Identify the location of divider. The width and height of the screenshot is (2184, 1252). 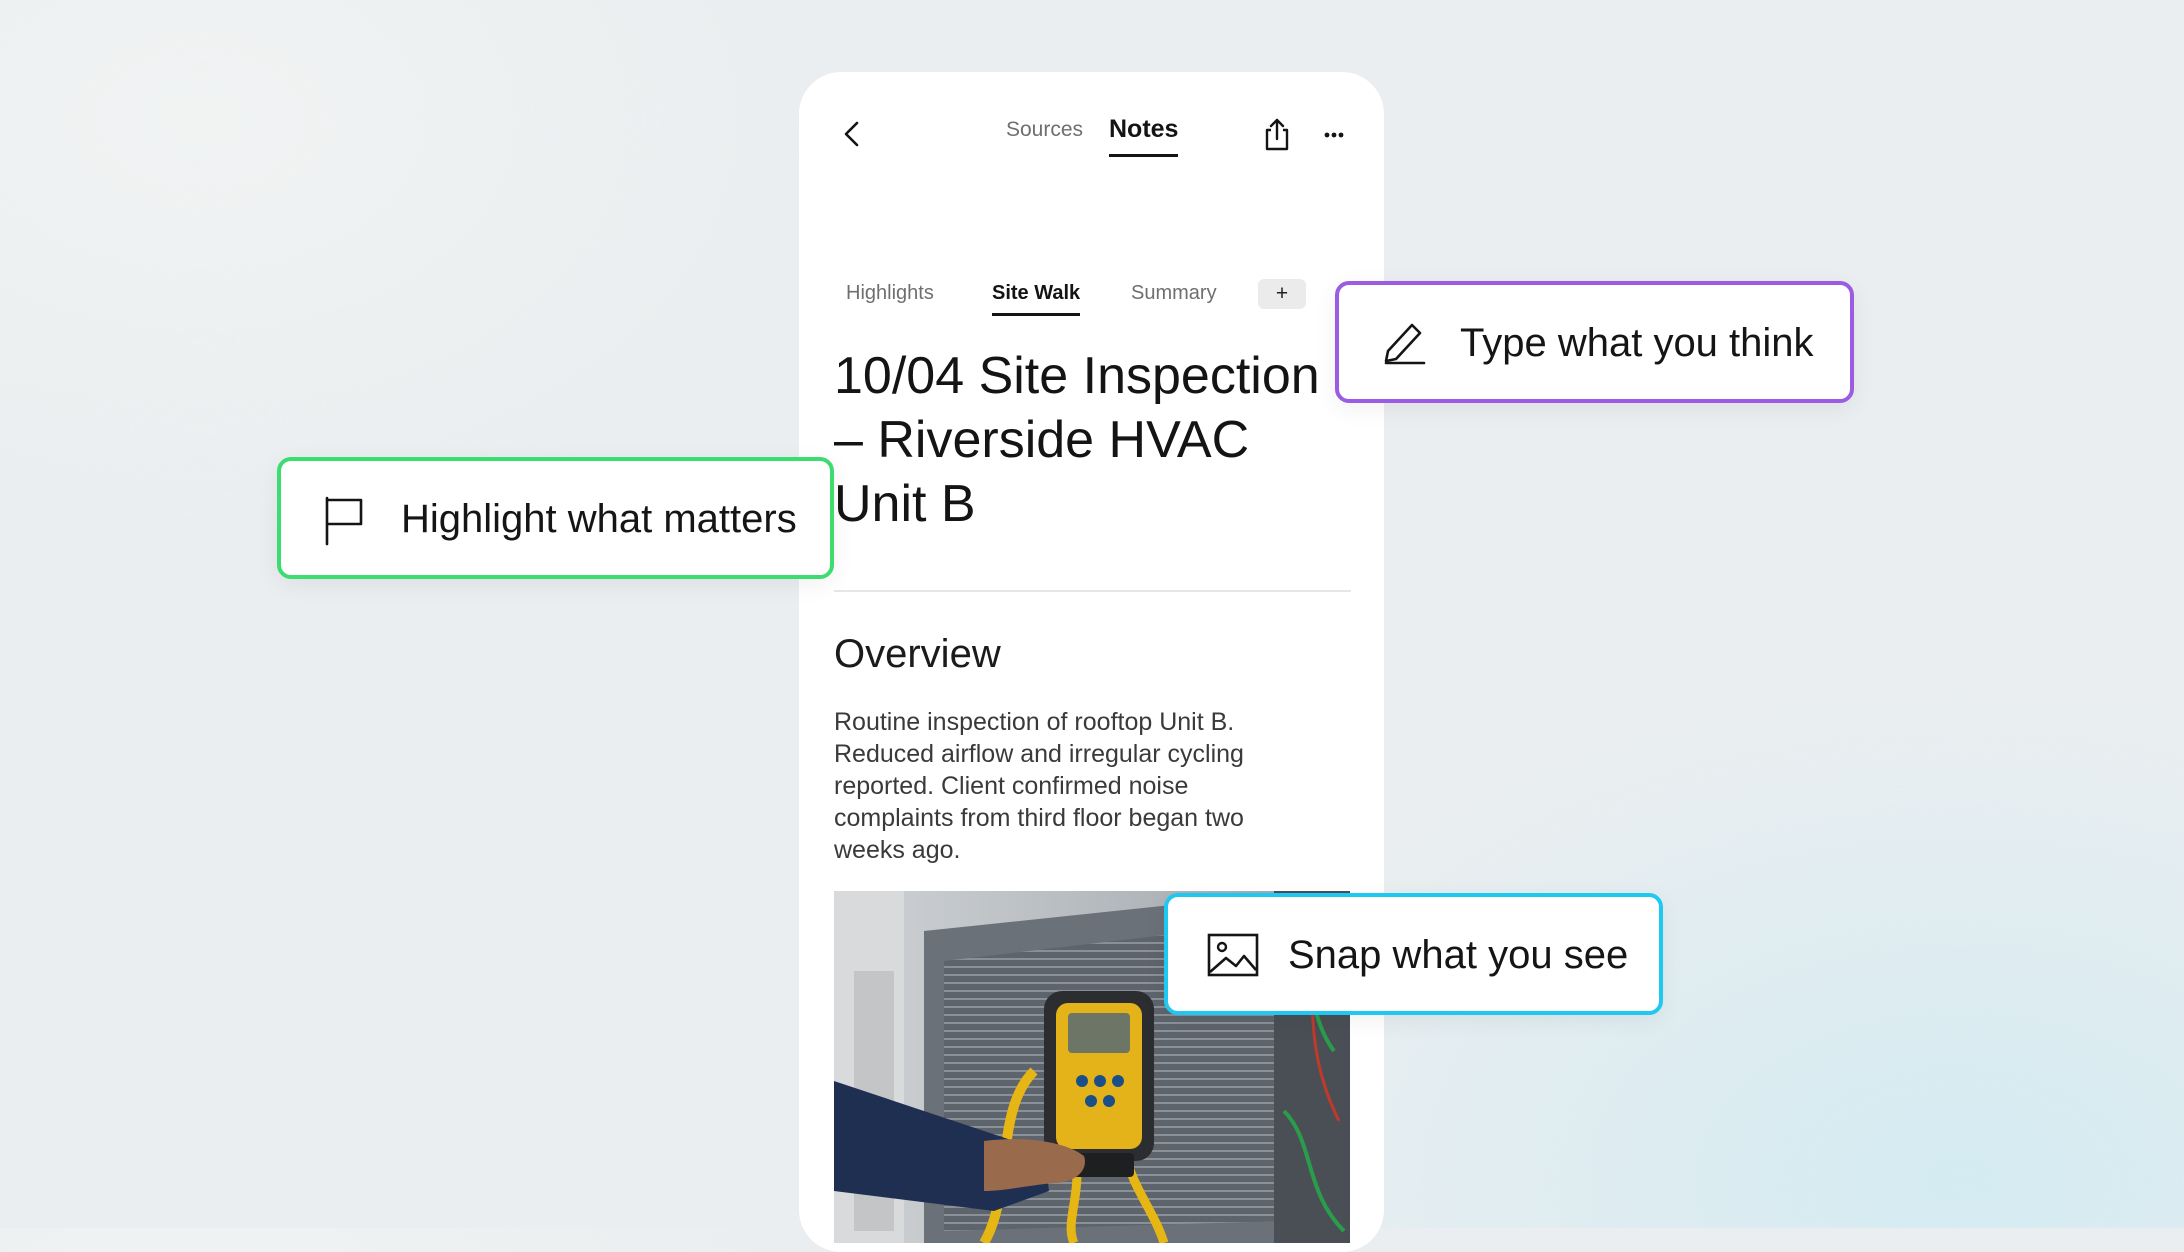
(1092, 591).